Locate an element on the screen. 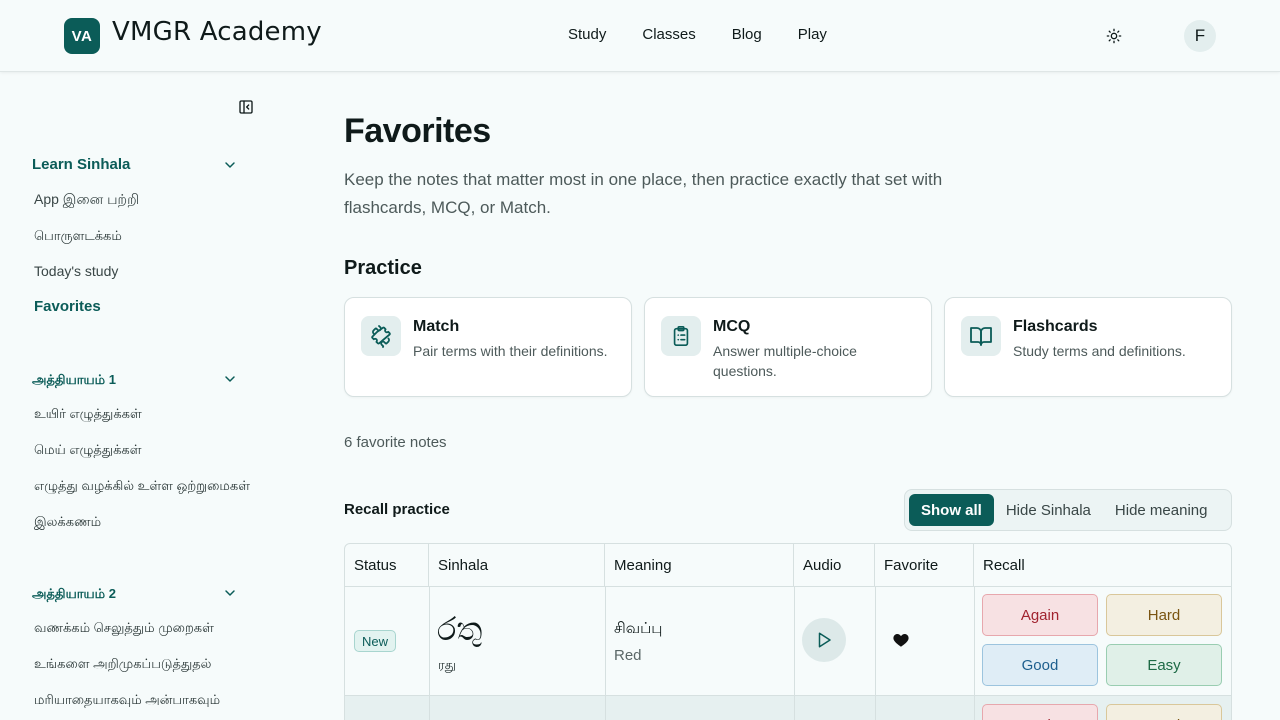  nav-play: Play is located at coordinates (812, 34).